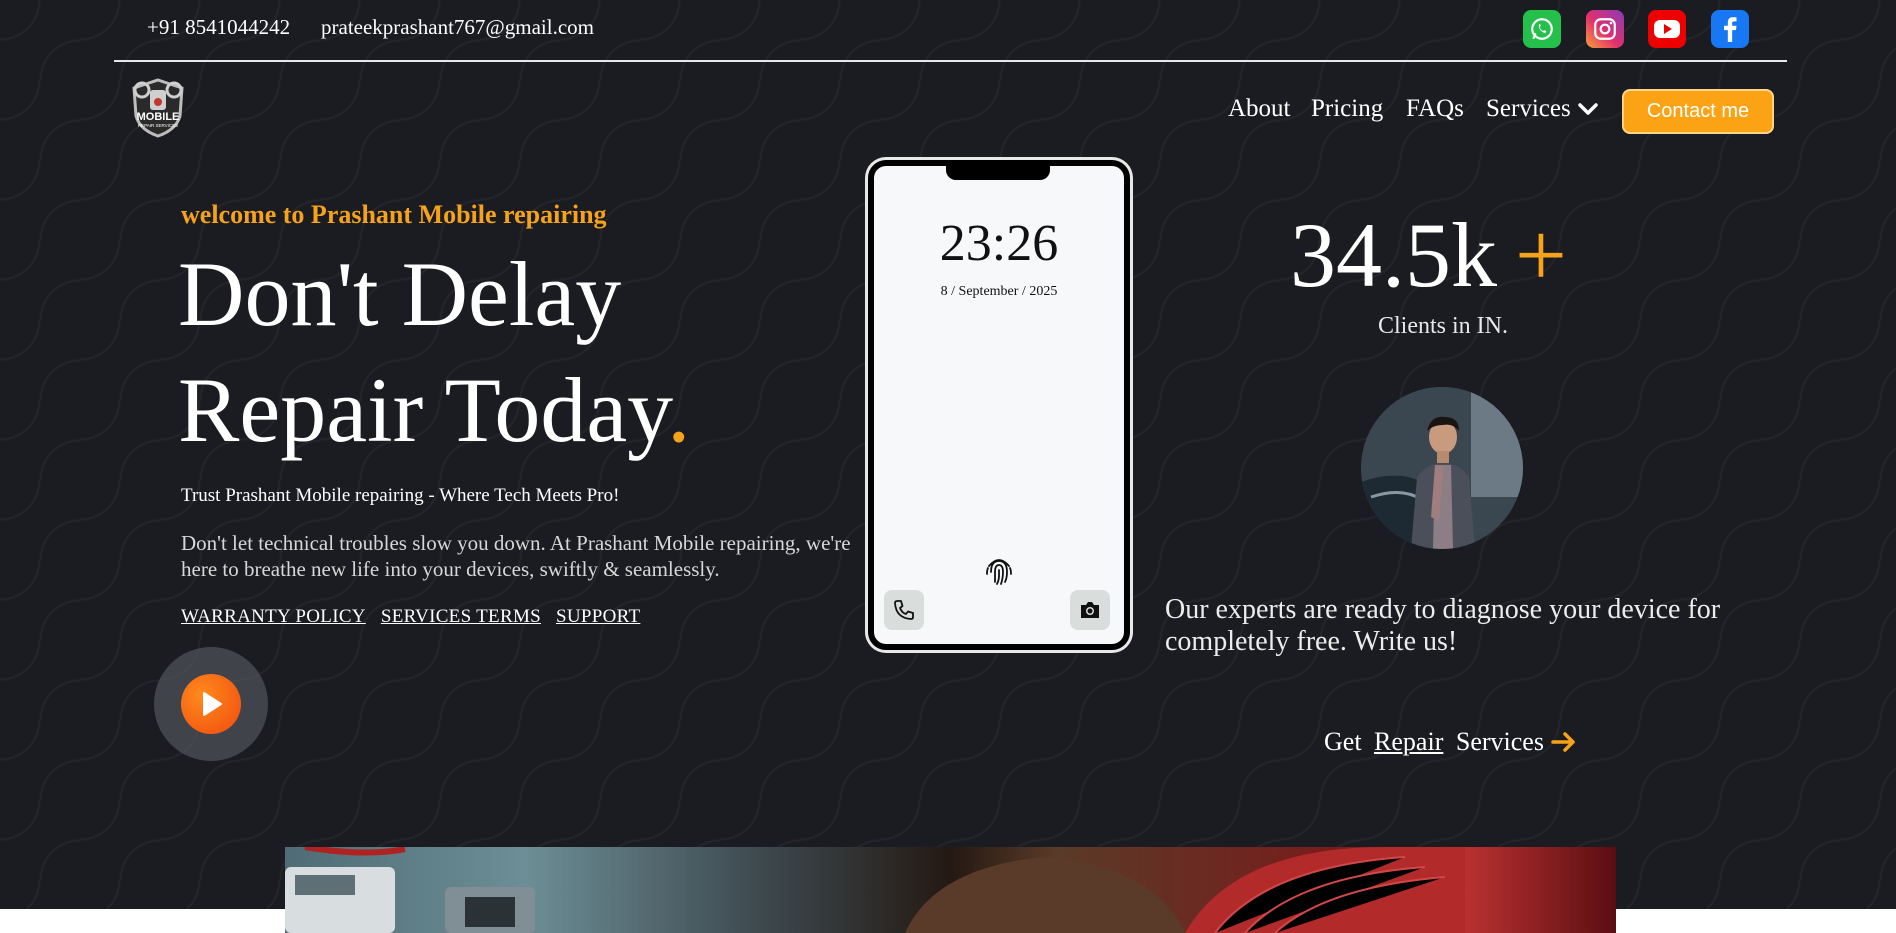 Image resolution: width=1896 pixels, height=933 pixels. Describe the element at coordinates (457, 27) in the screenshot. I see `contact-email: prateekprashant767@gmail.com` at that location.